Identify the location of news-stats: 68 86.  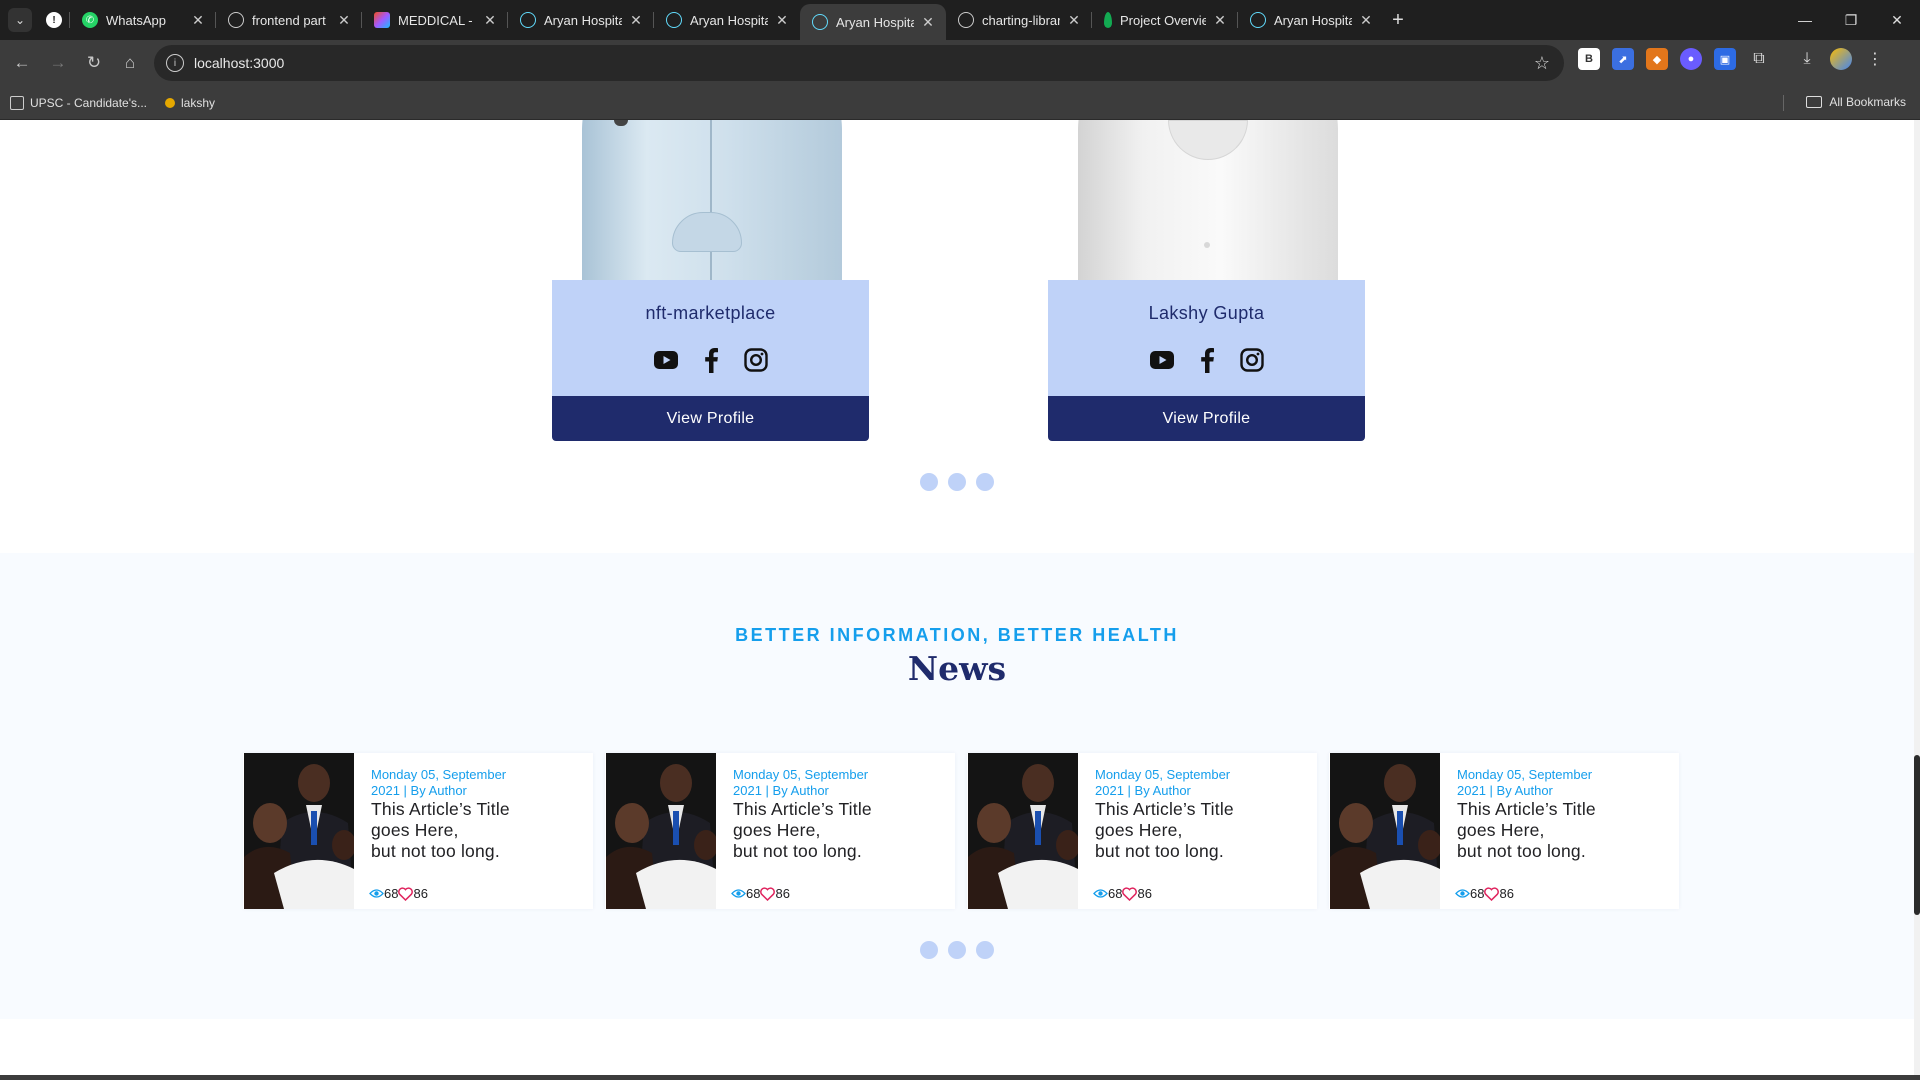
(1122, 893).